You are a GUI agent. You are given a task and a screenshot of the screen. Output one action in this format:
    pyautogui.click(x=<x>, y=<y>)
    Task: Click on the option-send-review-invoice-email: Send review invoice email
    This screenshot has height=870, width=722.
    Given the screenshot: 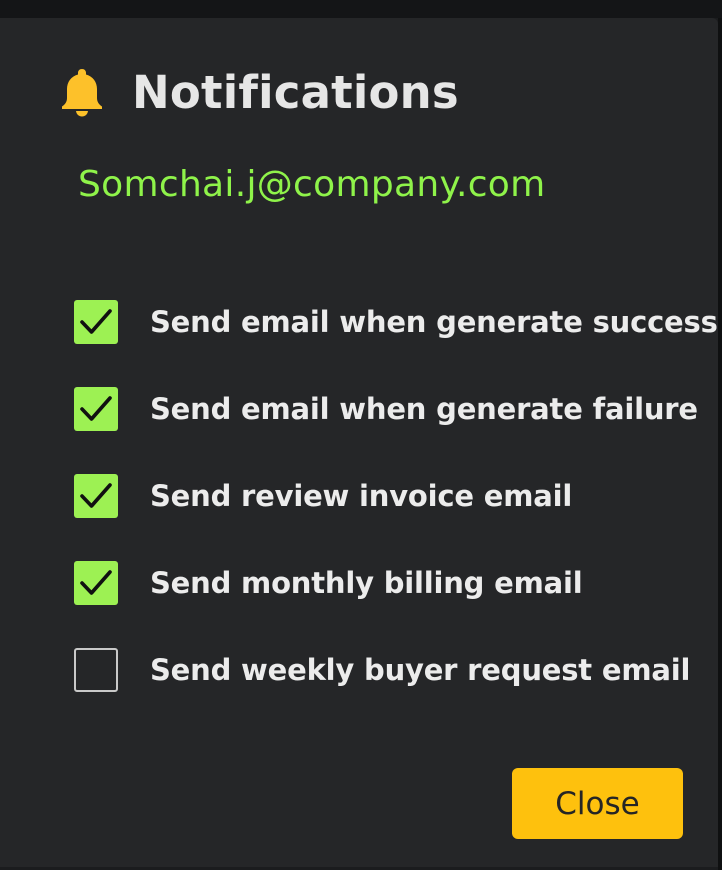 What is the action you would take?
    pyautogui.click(x=396, y=495)
    